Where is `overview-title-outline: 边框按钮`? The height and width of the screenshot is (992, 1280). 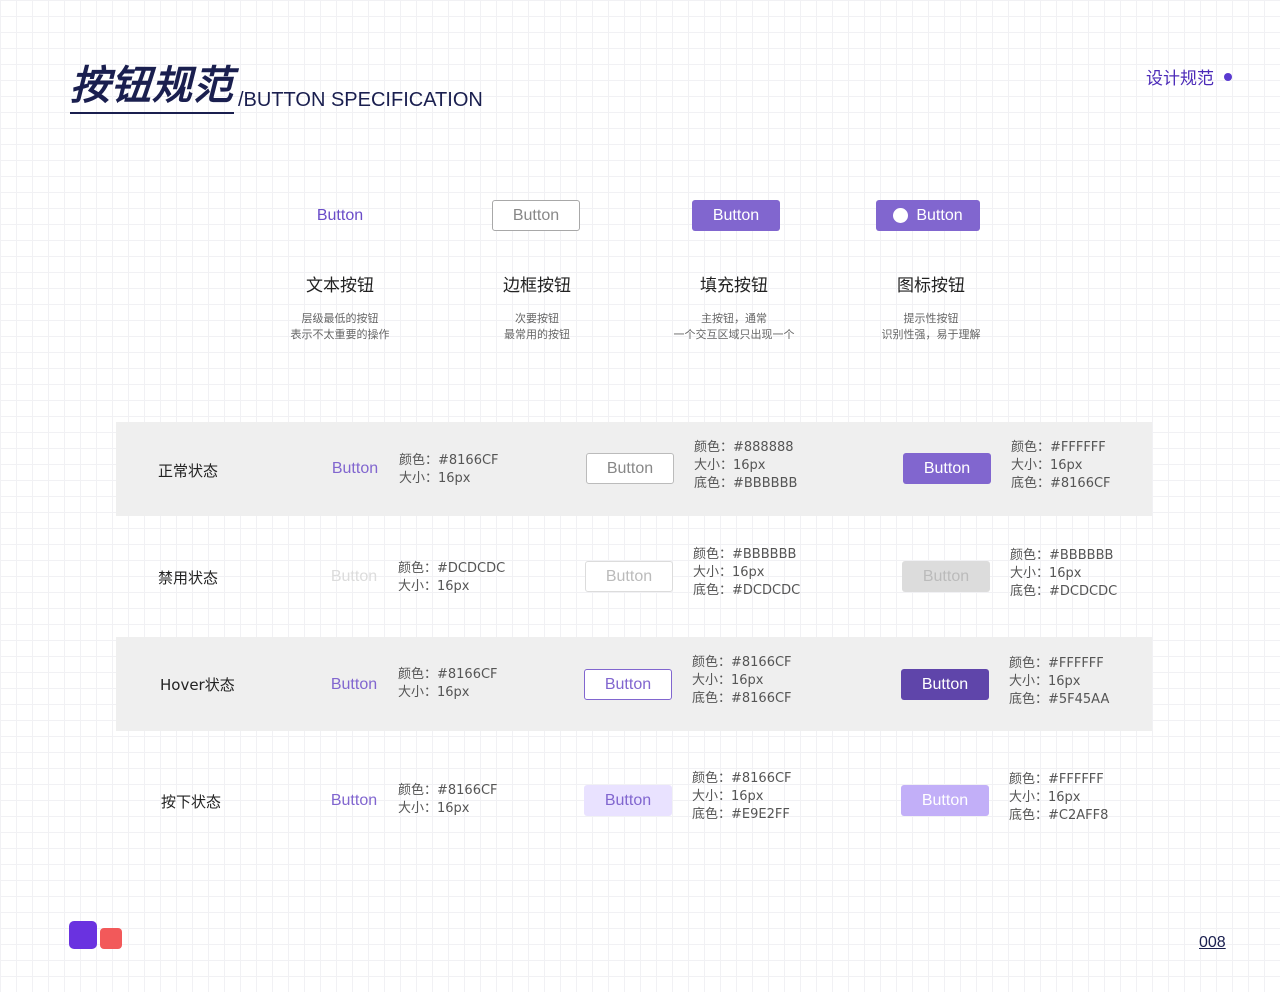 overview-title-outline: 边框按钮 is located at coordinates (537, 286).